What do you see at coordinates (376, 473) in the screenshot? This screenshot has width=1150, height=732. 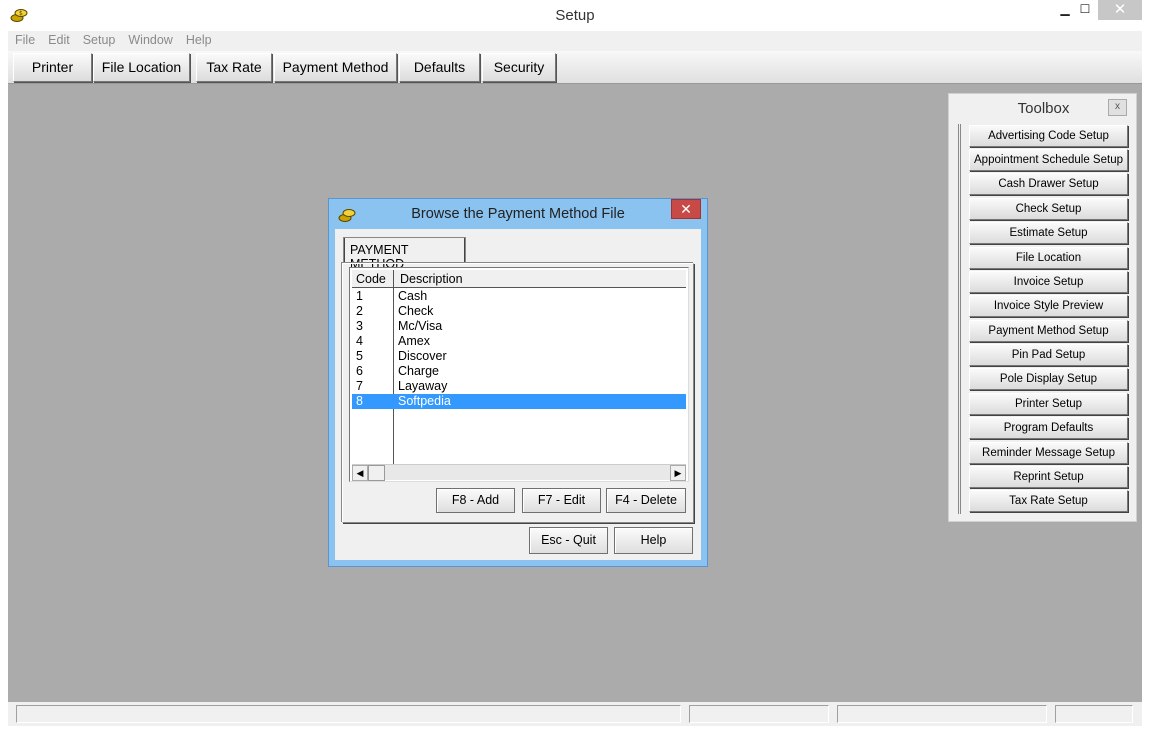 I see `scrollbar-thumb` at bounding box center [376, 473].